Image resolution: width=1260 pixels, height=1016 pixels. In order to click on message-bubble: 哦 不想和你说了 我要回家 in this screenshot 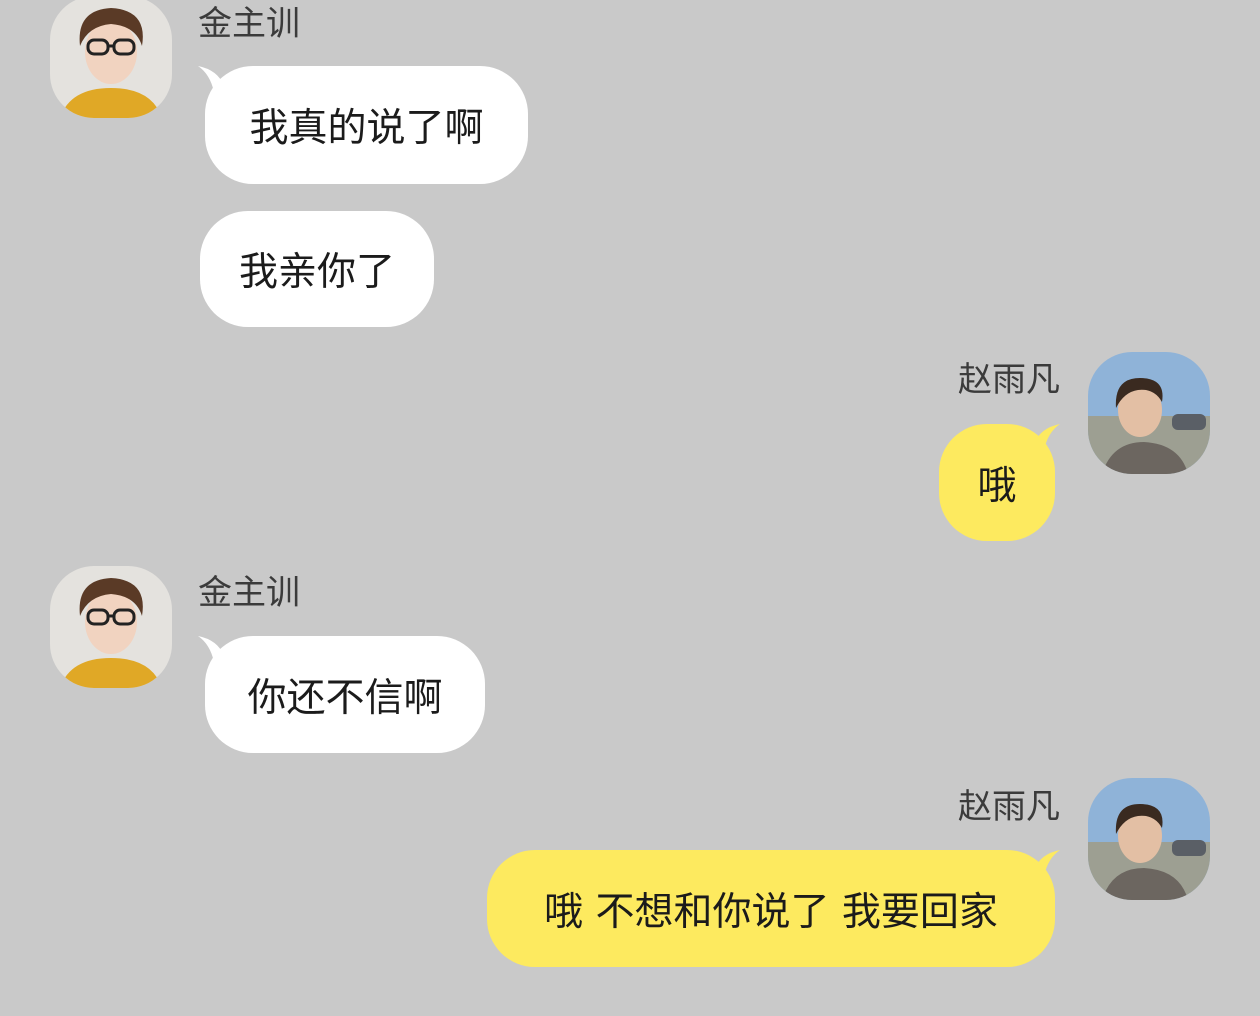, I will do `click(771, 908)`.